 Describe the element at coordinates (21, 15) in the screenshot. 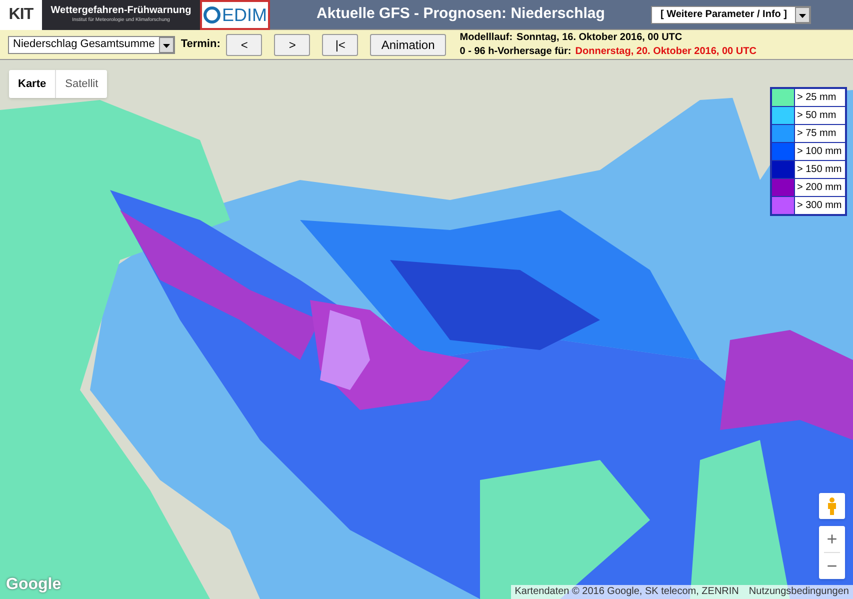

I see `kit-logo: KIT` at that location.